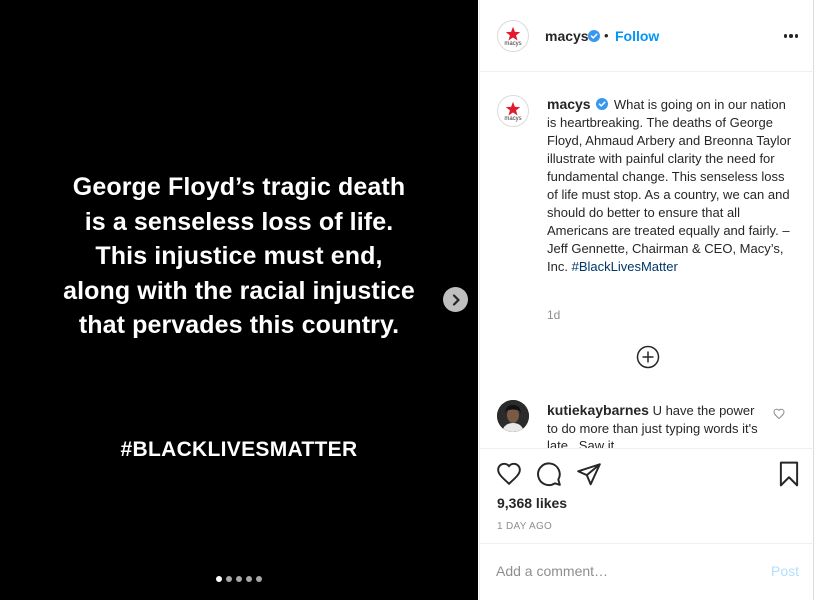 This screenshot has height=600, width=816. What do you see at coordinates (567, 36) in the screenshot?
I see `header-username: macys` at bounding box center [567, 36].